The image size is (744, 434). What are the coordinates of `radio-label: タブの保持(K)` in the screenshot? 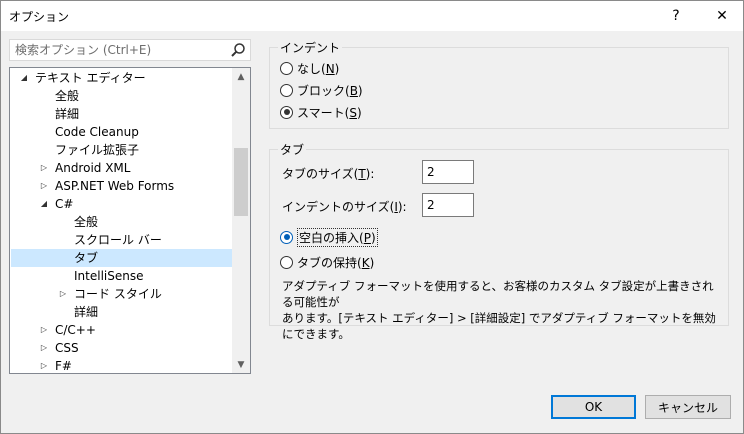 It's located at (336, 262).